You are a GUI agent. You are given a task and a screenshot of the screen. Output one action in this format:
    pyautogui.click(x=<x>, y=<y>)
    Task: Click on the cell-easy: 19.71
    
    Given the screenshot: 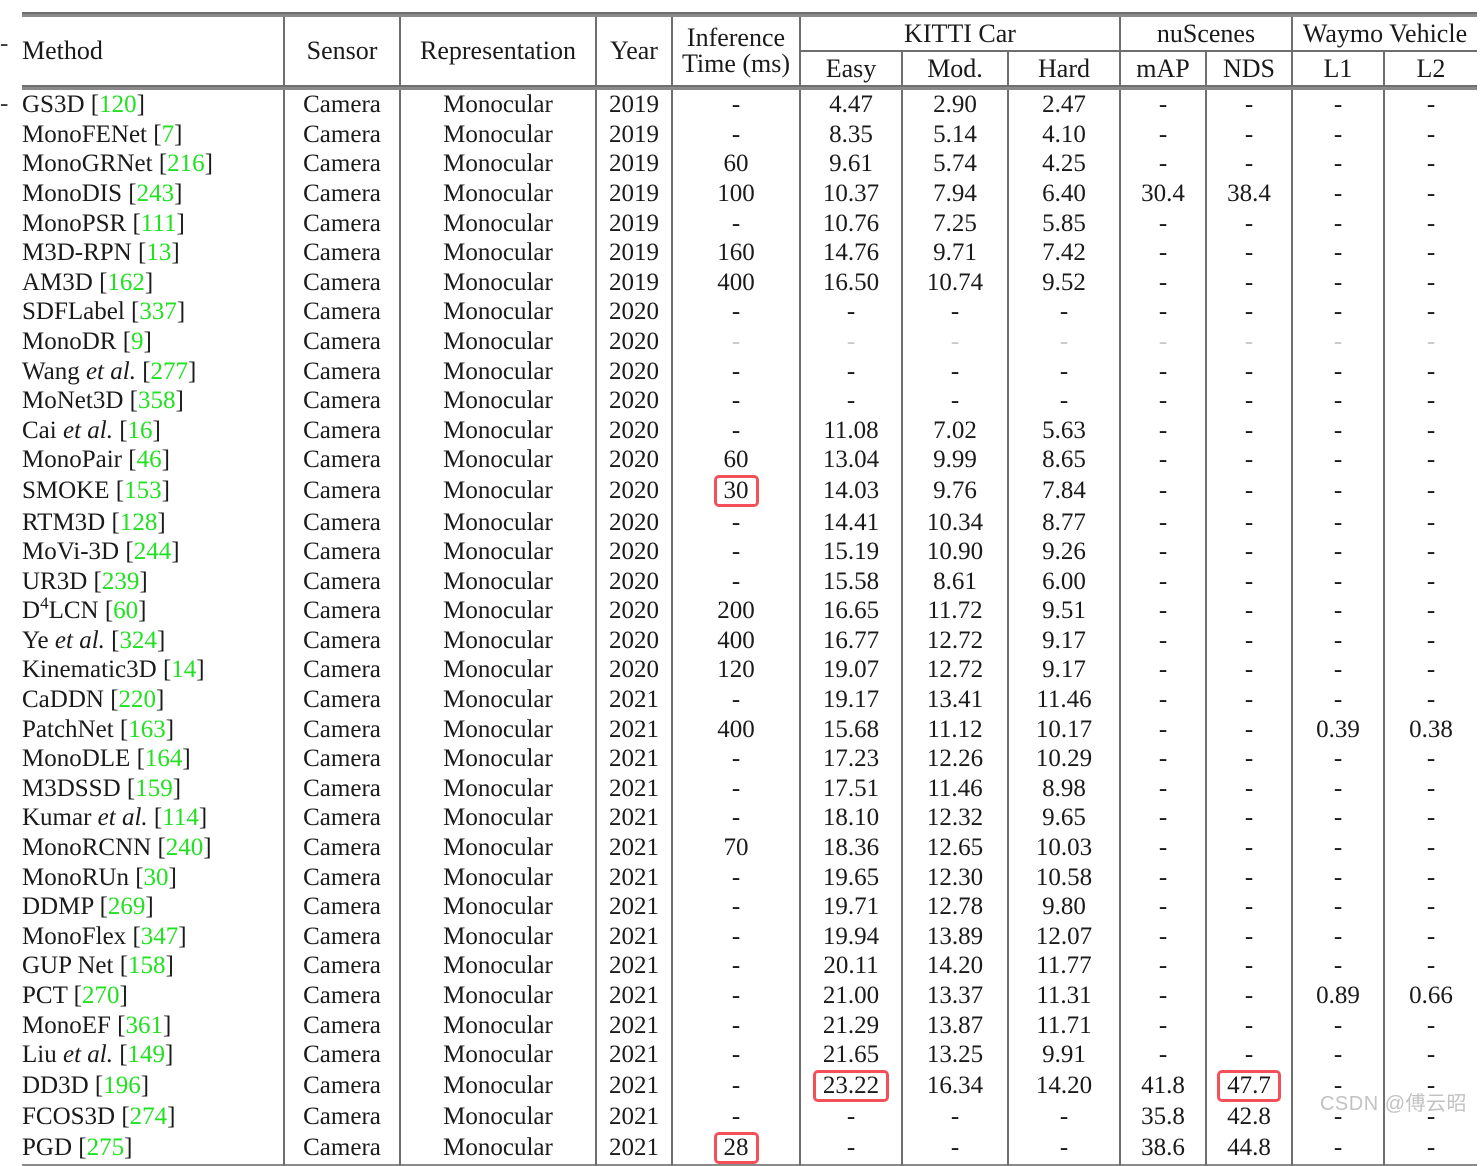 What is the action you would take?
    pyautogui.click(x=851, y=906)
    